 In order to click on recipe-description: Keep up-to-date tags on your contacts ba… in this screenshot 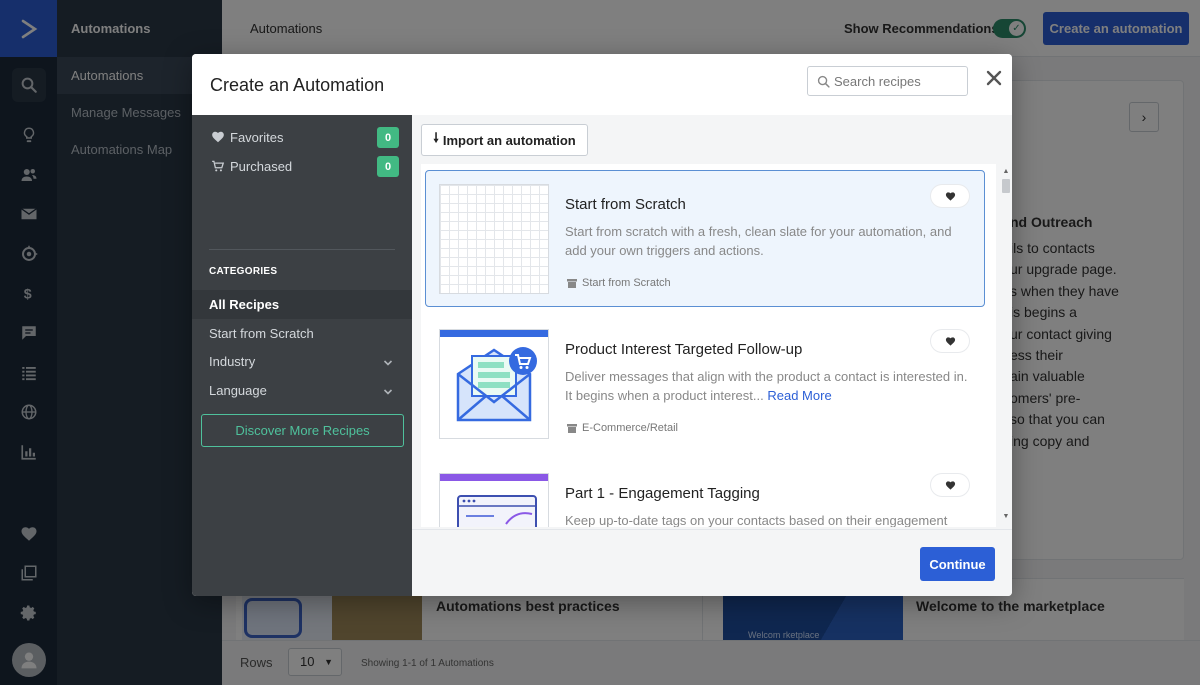, I will do `click(756, 520)`.